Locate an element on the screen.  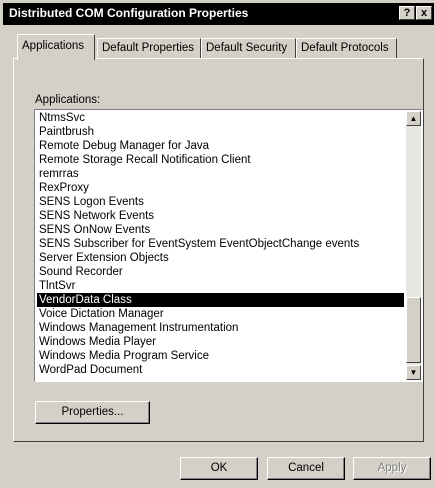
close-button: x is located at coordinates (424, 13).